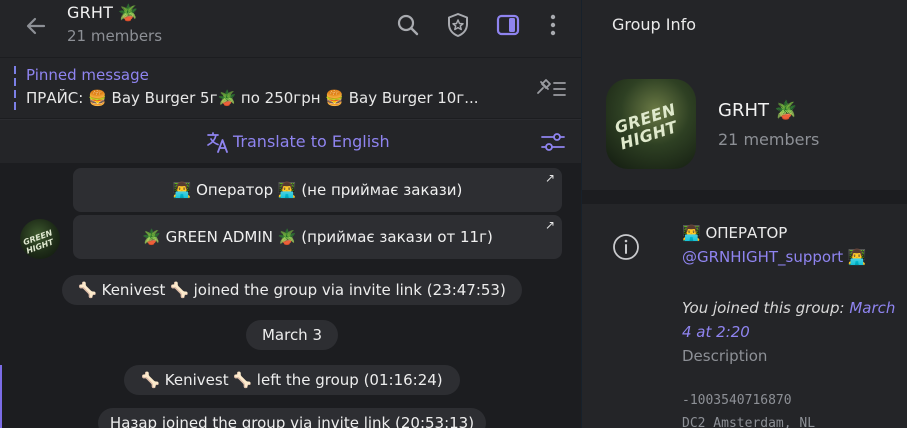 The image size is (907, 428). Describe the element at coordinates (735, 233) in the screenshot. I see `description-operator: 👨‍💻 ОПЕРАТОР` at that location.